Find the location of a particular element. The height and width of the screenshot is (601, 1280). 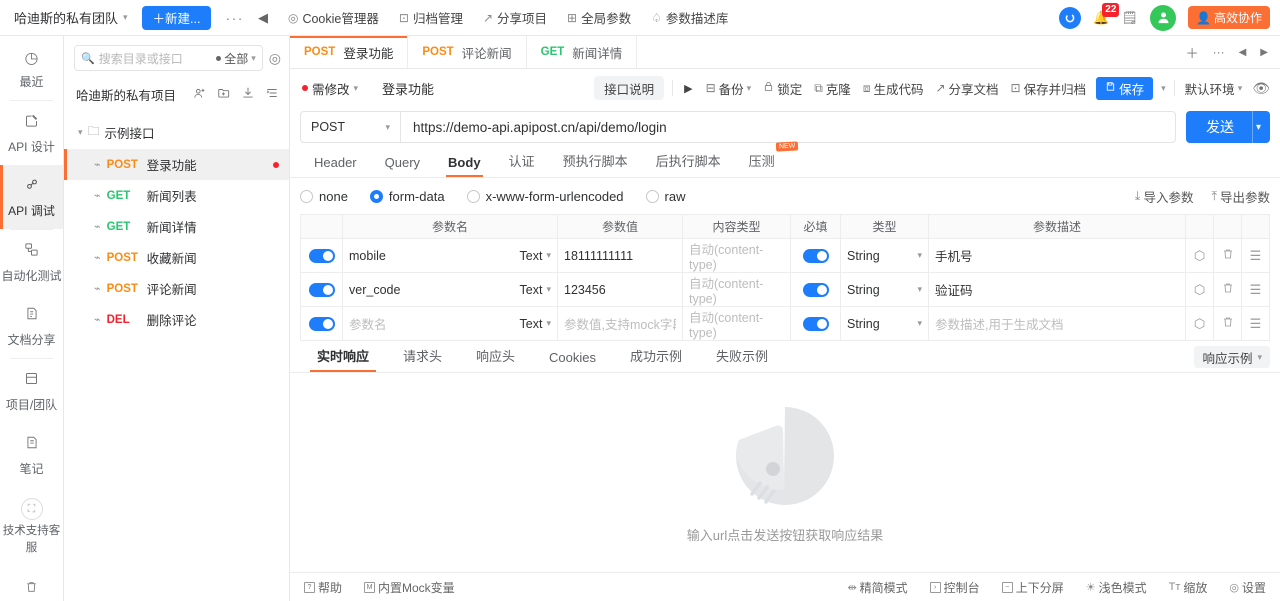

tab-request-headers: 请求头 is located at coordinates (422, 359).